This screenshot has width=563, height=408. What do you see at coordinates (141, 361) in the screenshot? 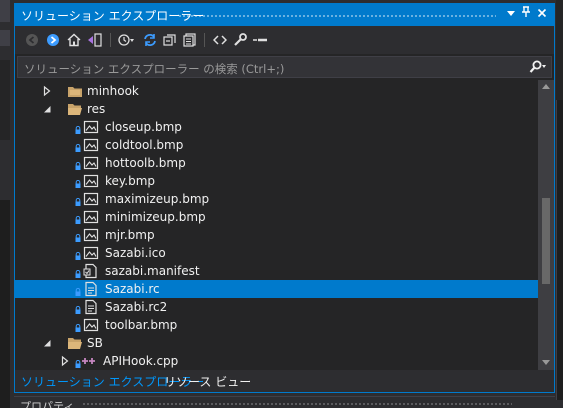
I see `tree-item-label: APIHook.cpp` at bounding box center [141, 361].